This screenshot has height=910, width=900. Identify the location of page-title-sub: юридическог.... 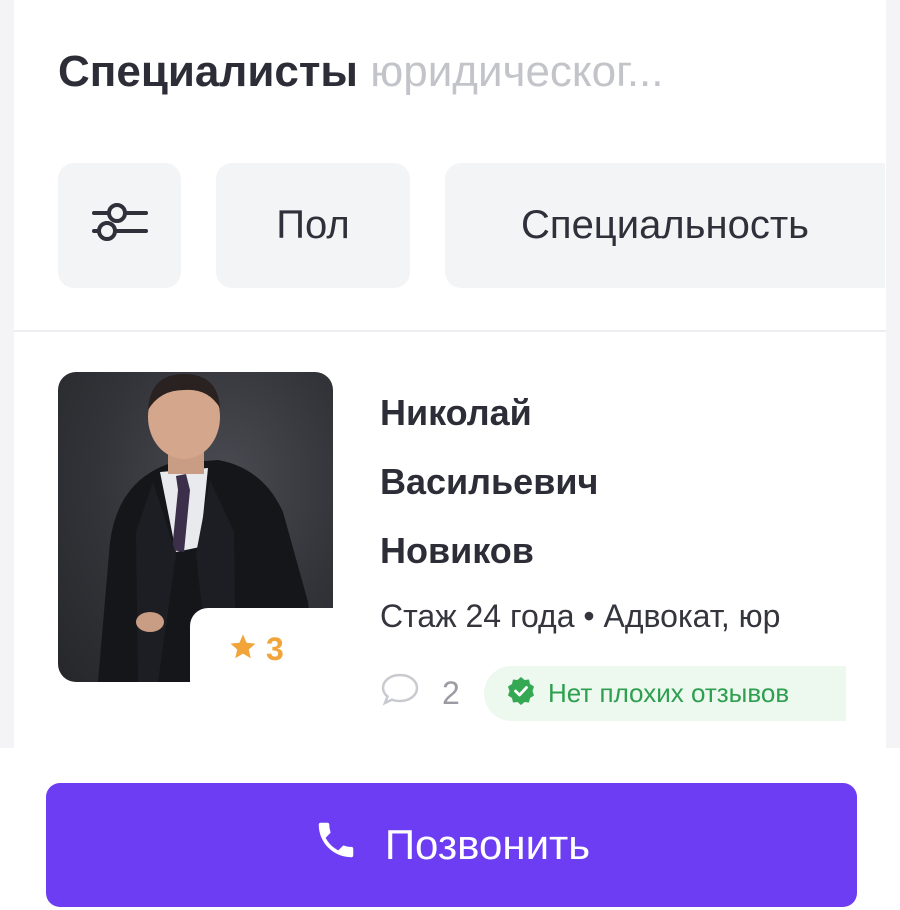
(517, 71).